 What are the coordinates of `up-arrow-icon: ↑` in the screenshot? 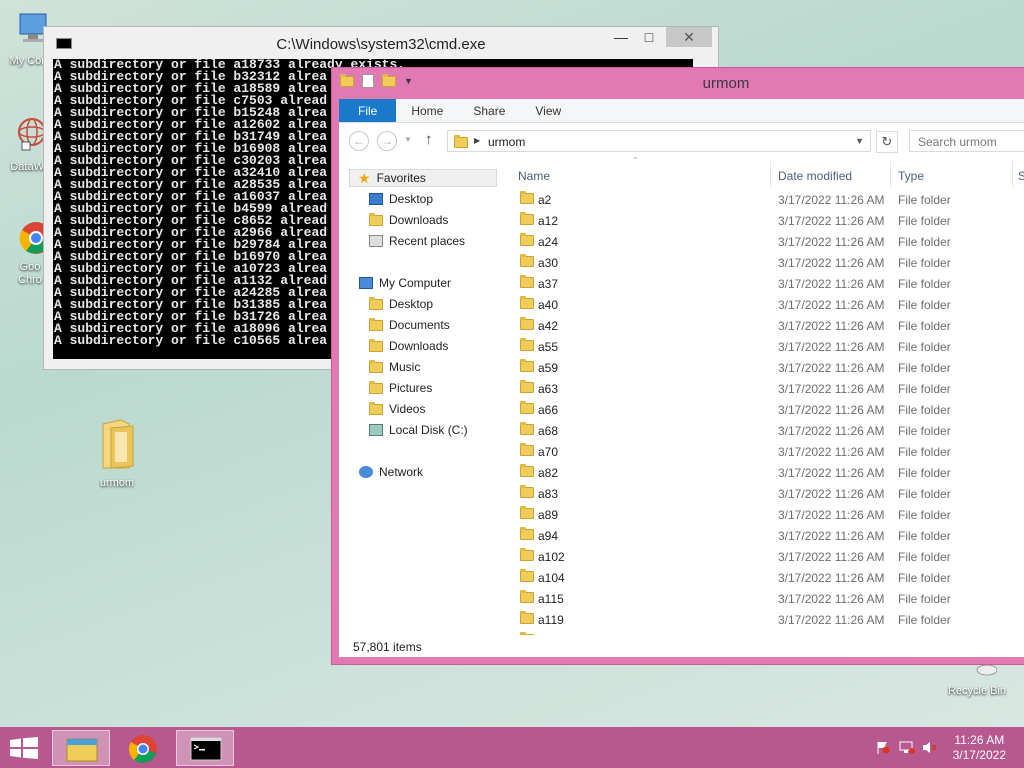 It's located at (429, 139).